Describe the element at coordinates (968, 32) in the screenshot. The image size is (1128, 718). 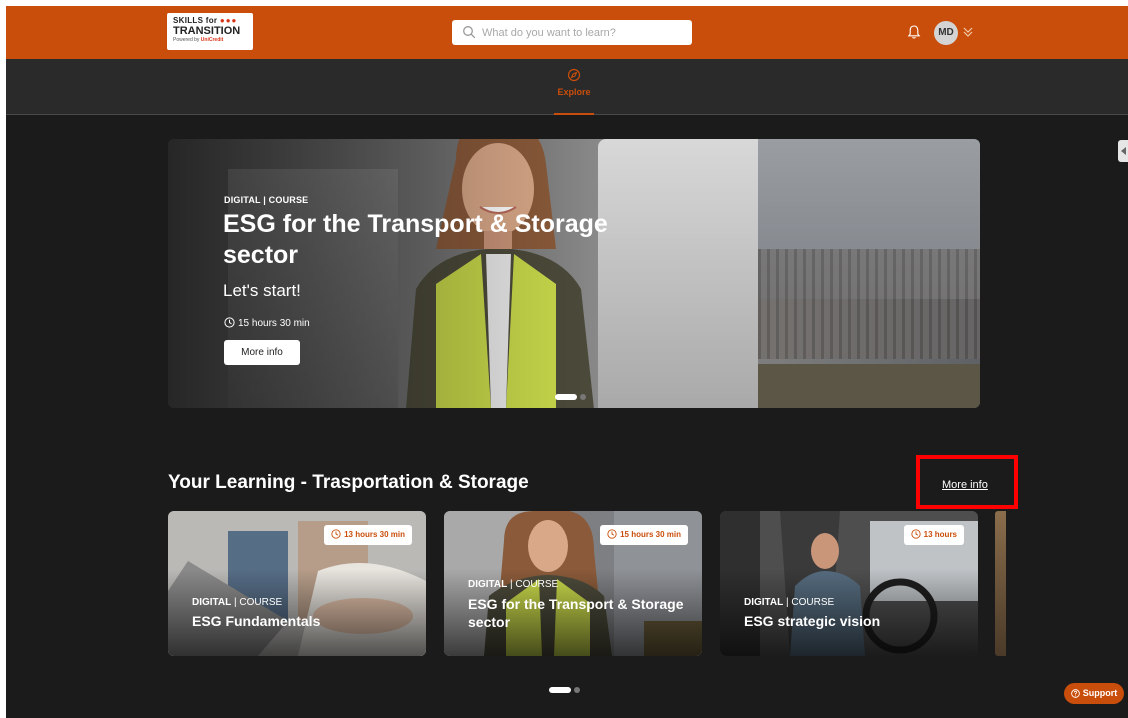
I see `chevron-down-icon` at that location.